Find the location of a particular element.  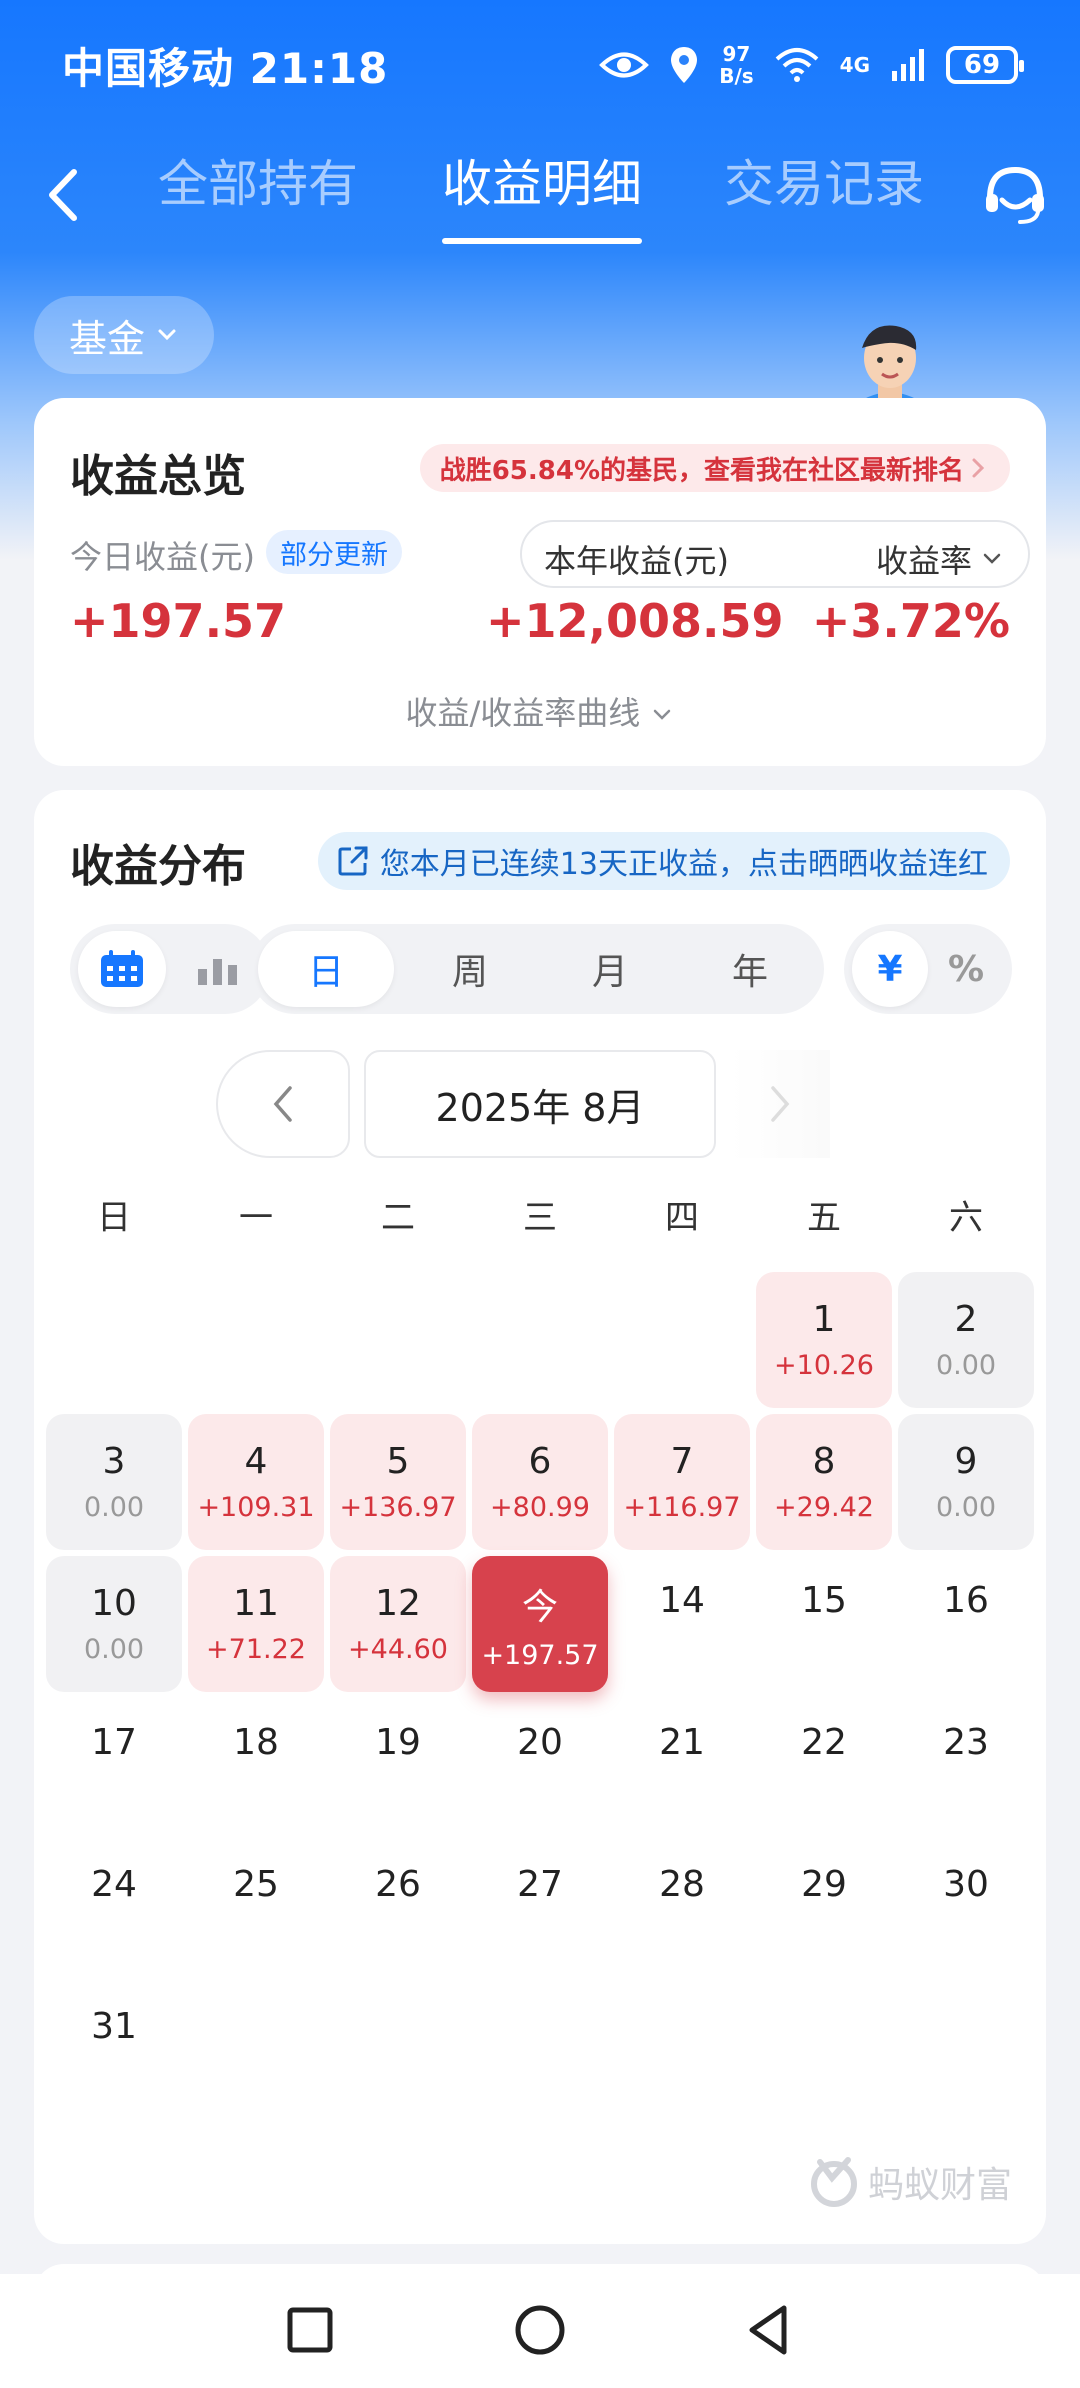

tab-transactions: 交易记录 is located at coordinates (824, 204).